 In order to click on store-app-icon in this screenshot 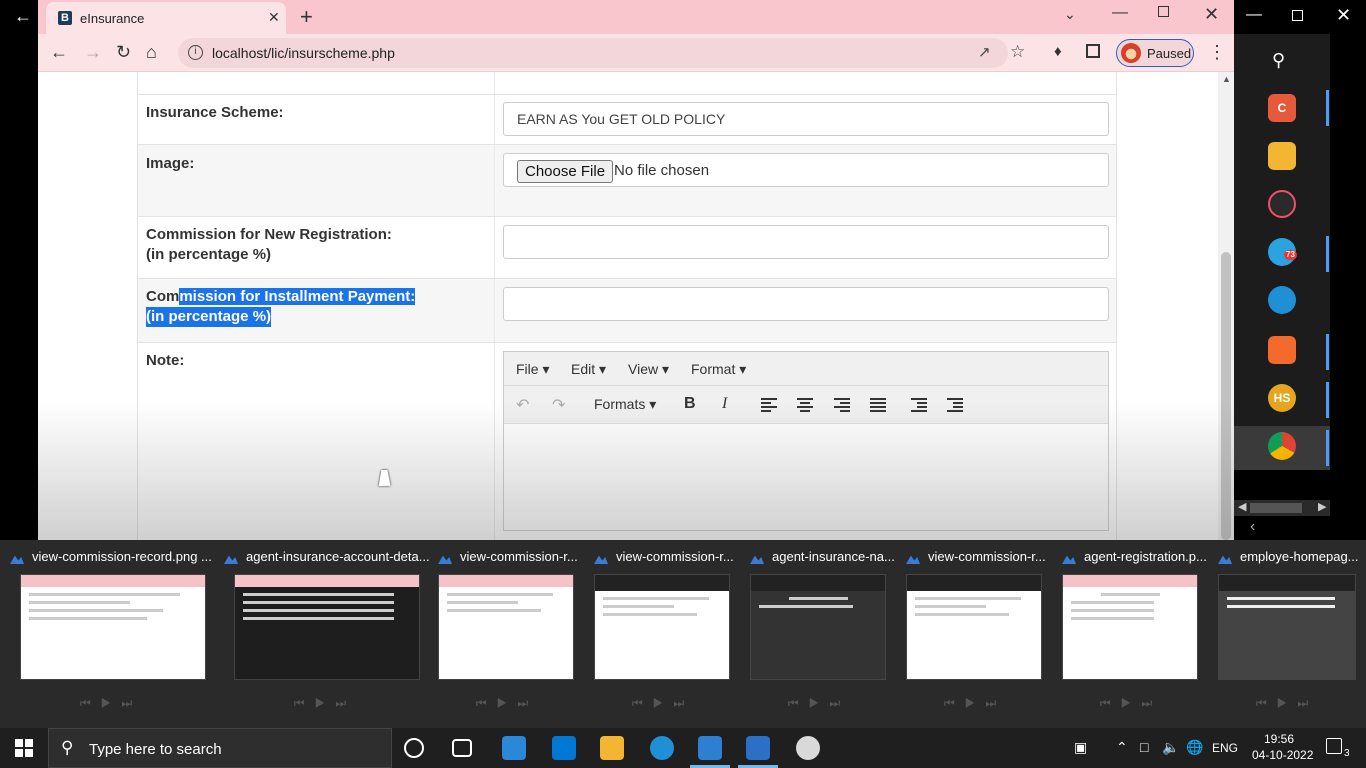, I will do `click(564, 748)`.